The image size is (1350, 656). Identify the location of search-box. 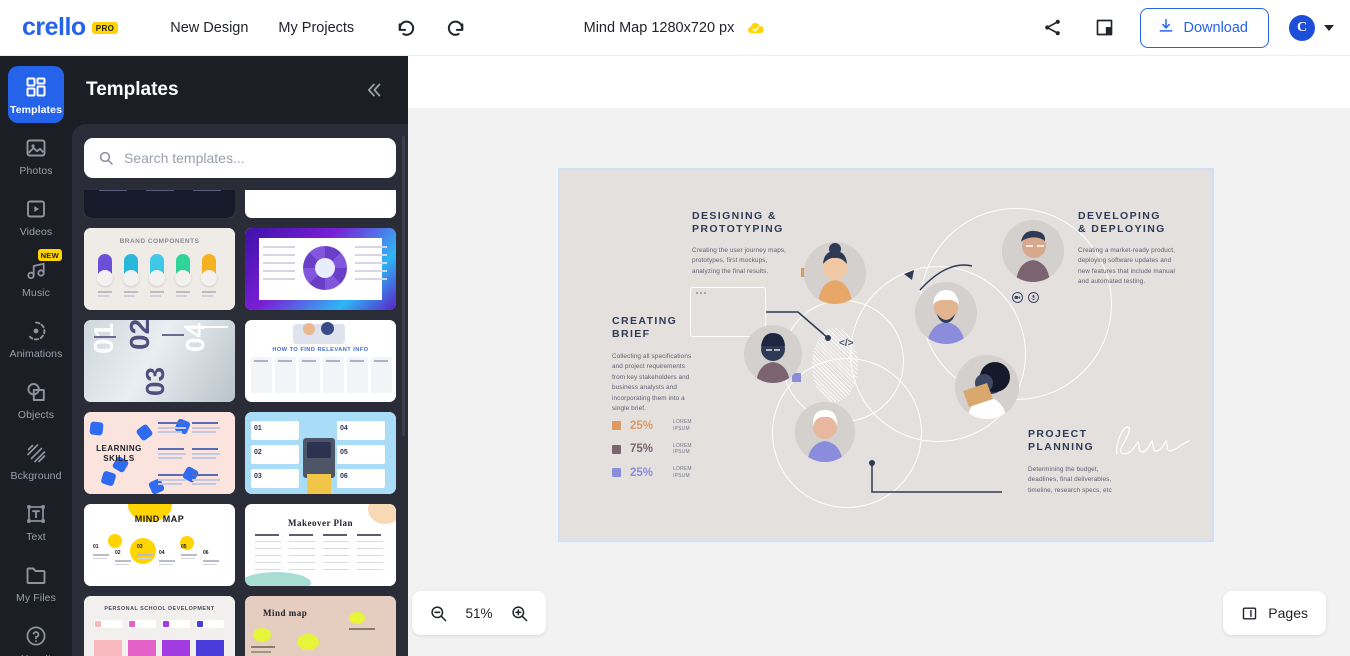
(240, 158).